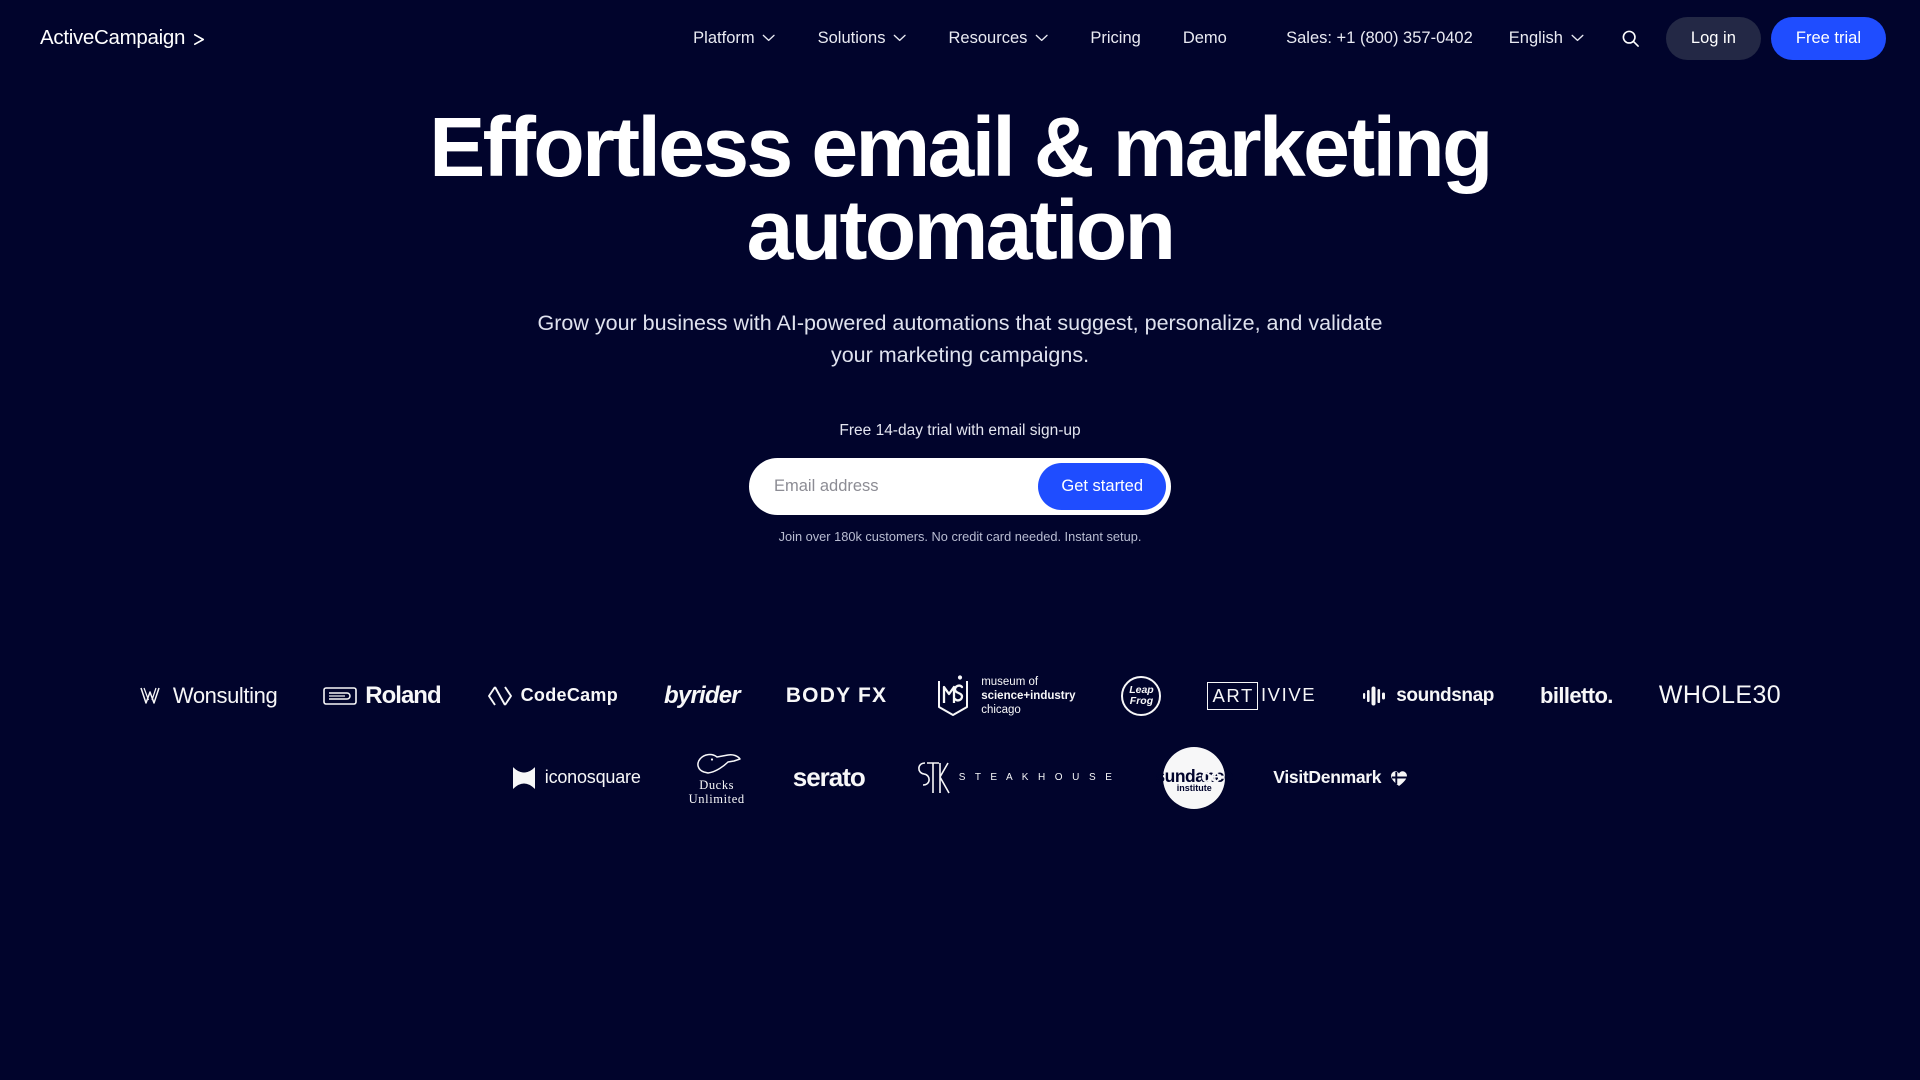 This screenshot has width=1920, height=1080. What do you see at coordinates (1535, 37) in the screenshot?
I see `language-label: English` at bounding box center [1535, 37].